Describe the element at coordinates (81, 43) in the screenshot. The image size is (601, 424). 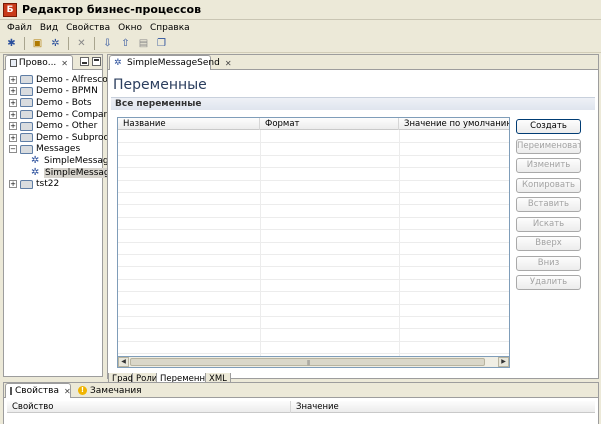
I see `delete-icon: ✕` at that location.